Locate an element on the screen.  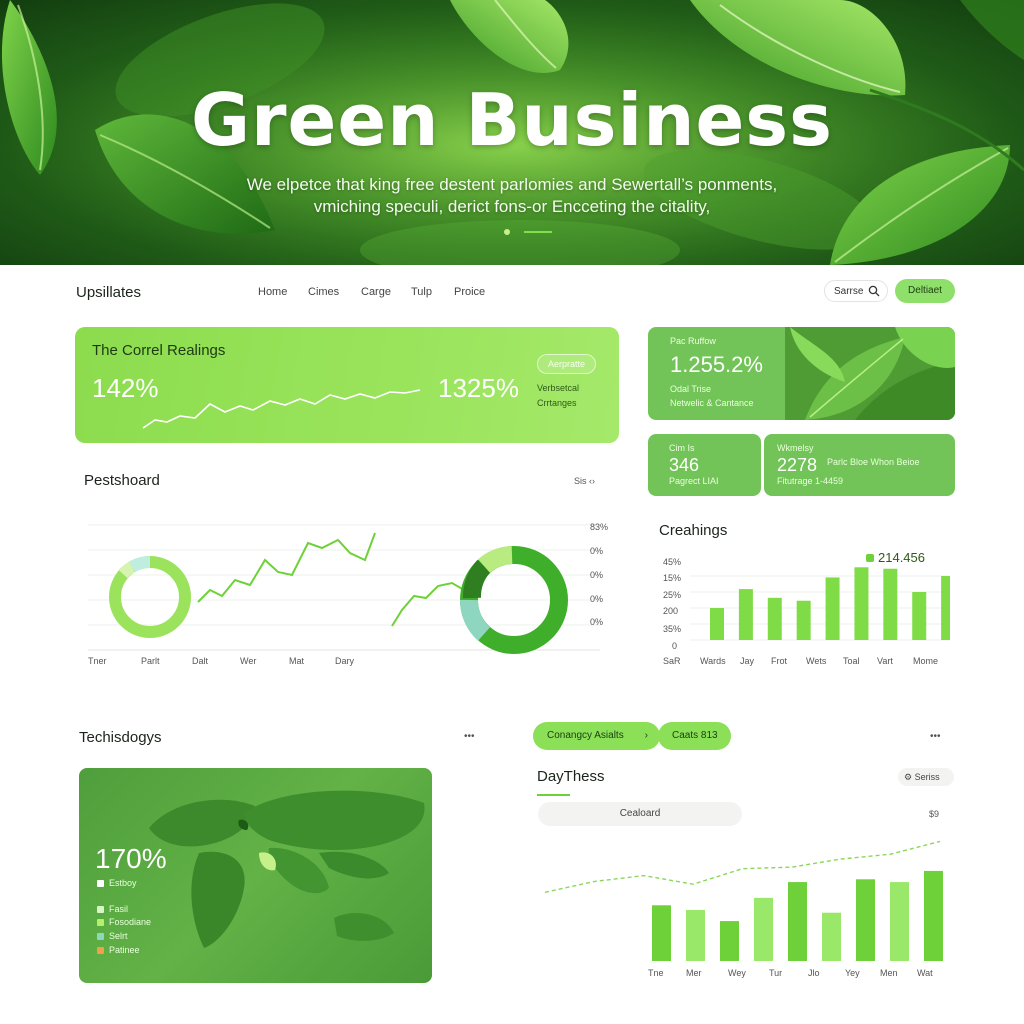
x-tick: Wey is located at coordinates (737, 973).